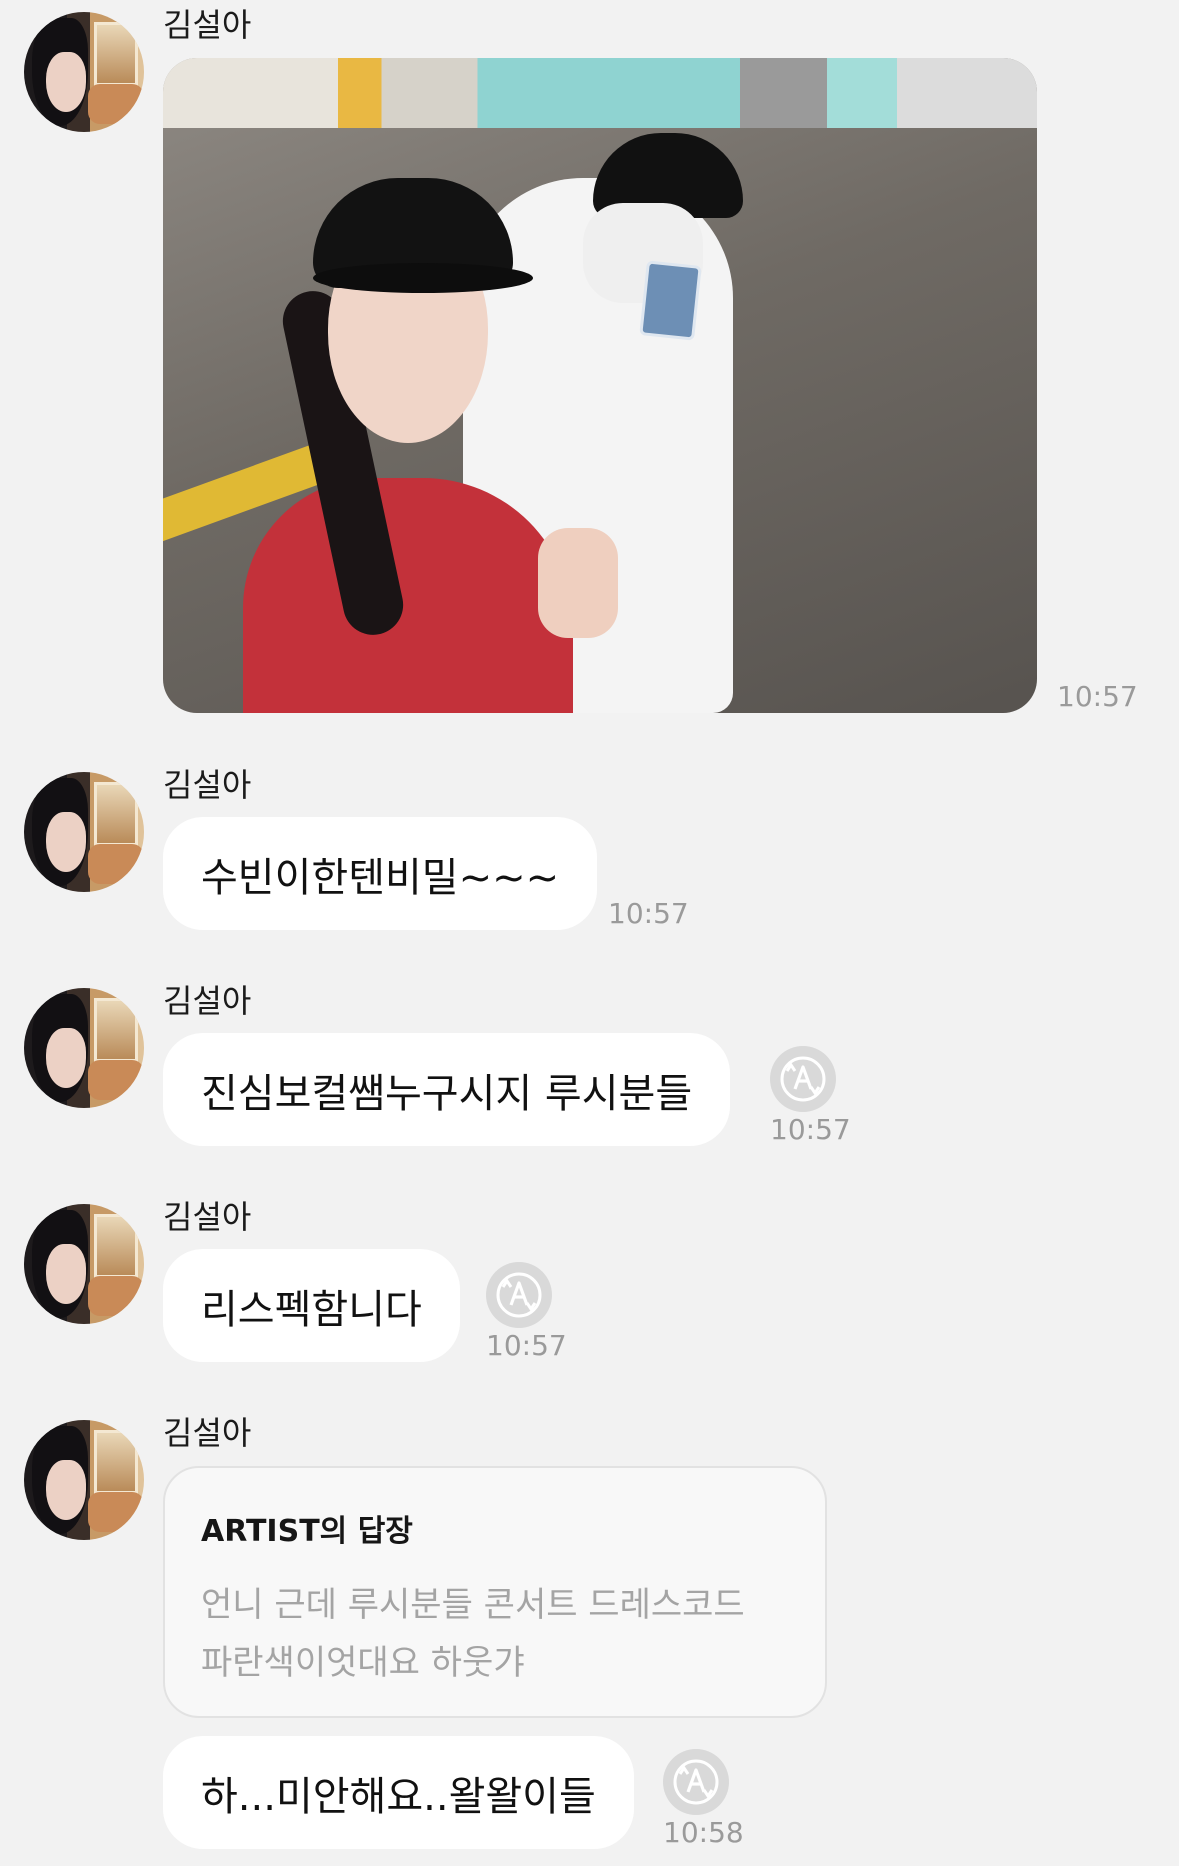 This screenshot has height=1866, width=1179. What do you see at coordinates (380, 873) in the screenshot?
I see `message-bubble: 수빈이한텐비밀~~~` at bounding box center [380, 873].